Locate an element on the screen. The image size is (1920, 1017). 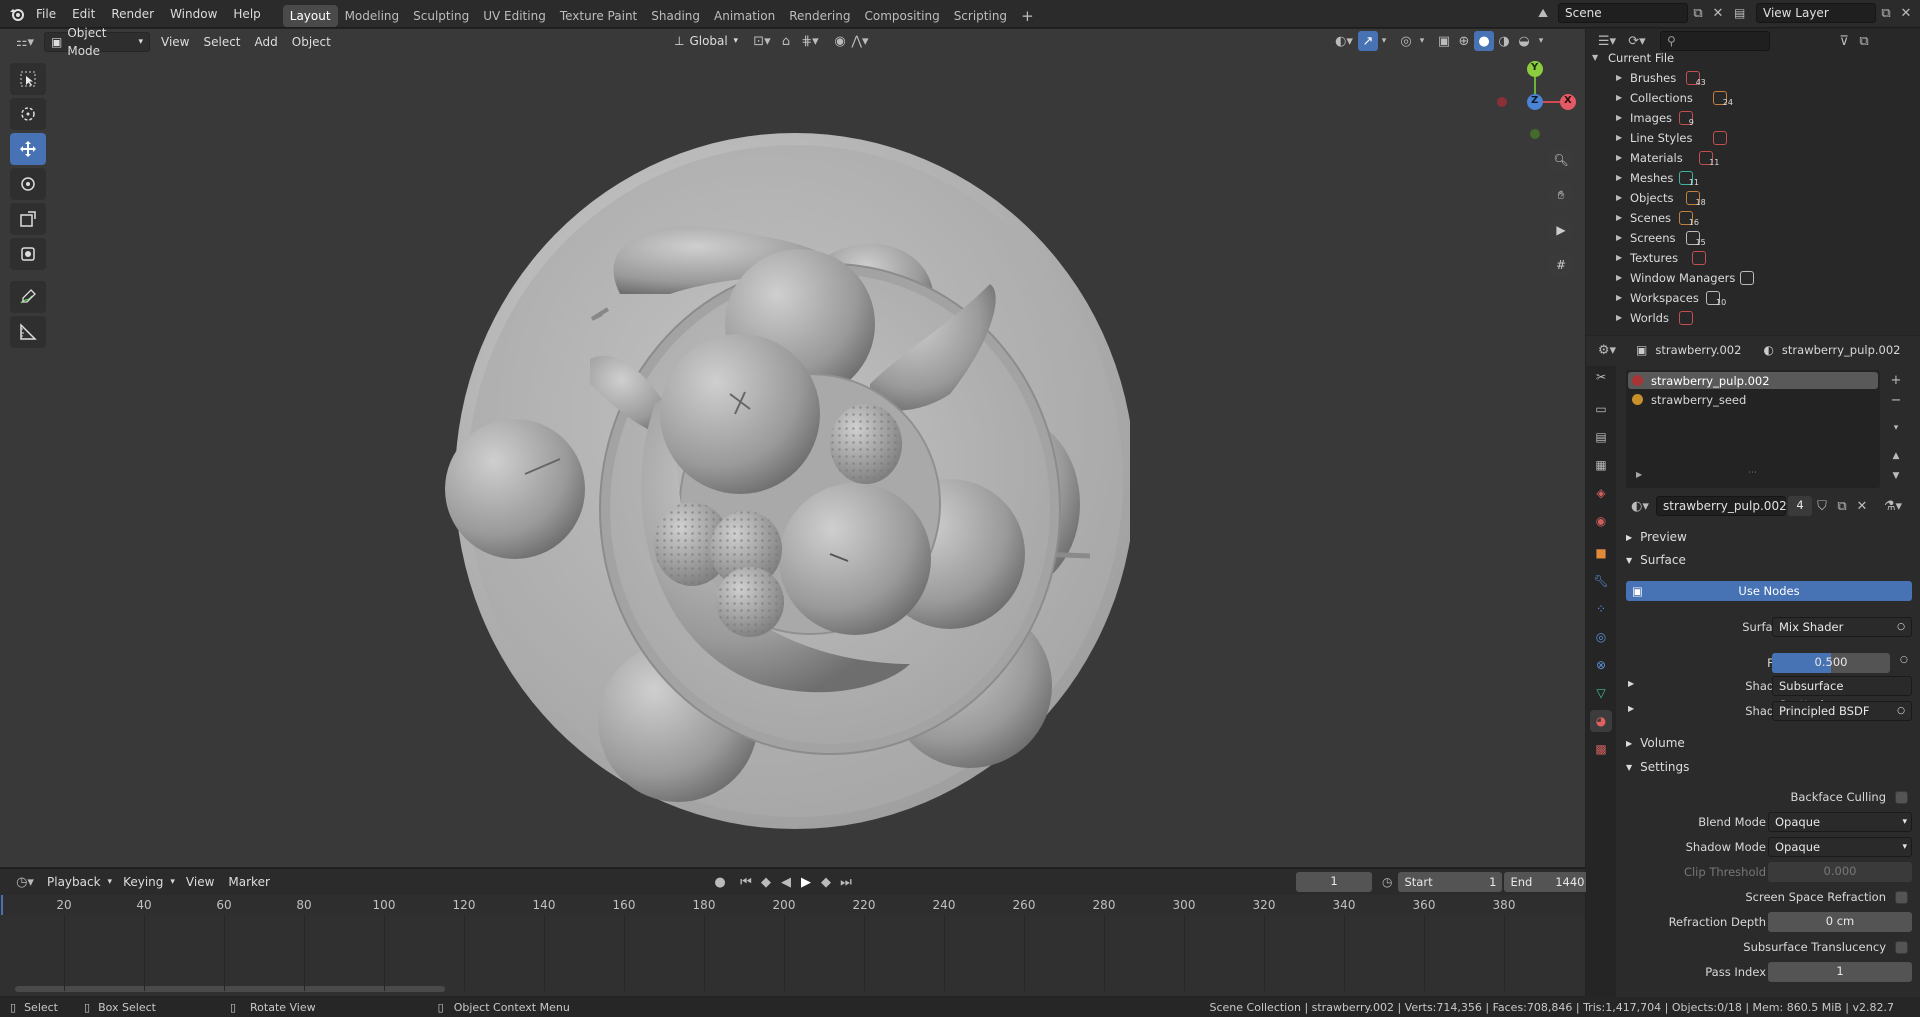
remove-scene-icon: ✕ is located at coordinates (1718, 13).